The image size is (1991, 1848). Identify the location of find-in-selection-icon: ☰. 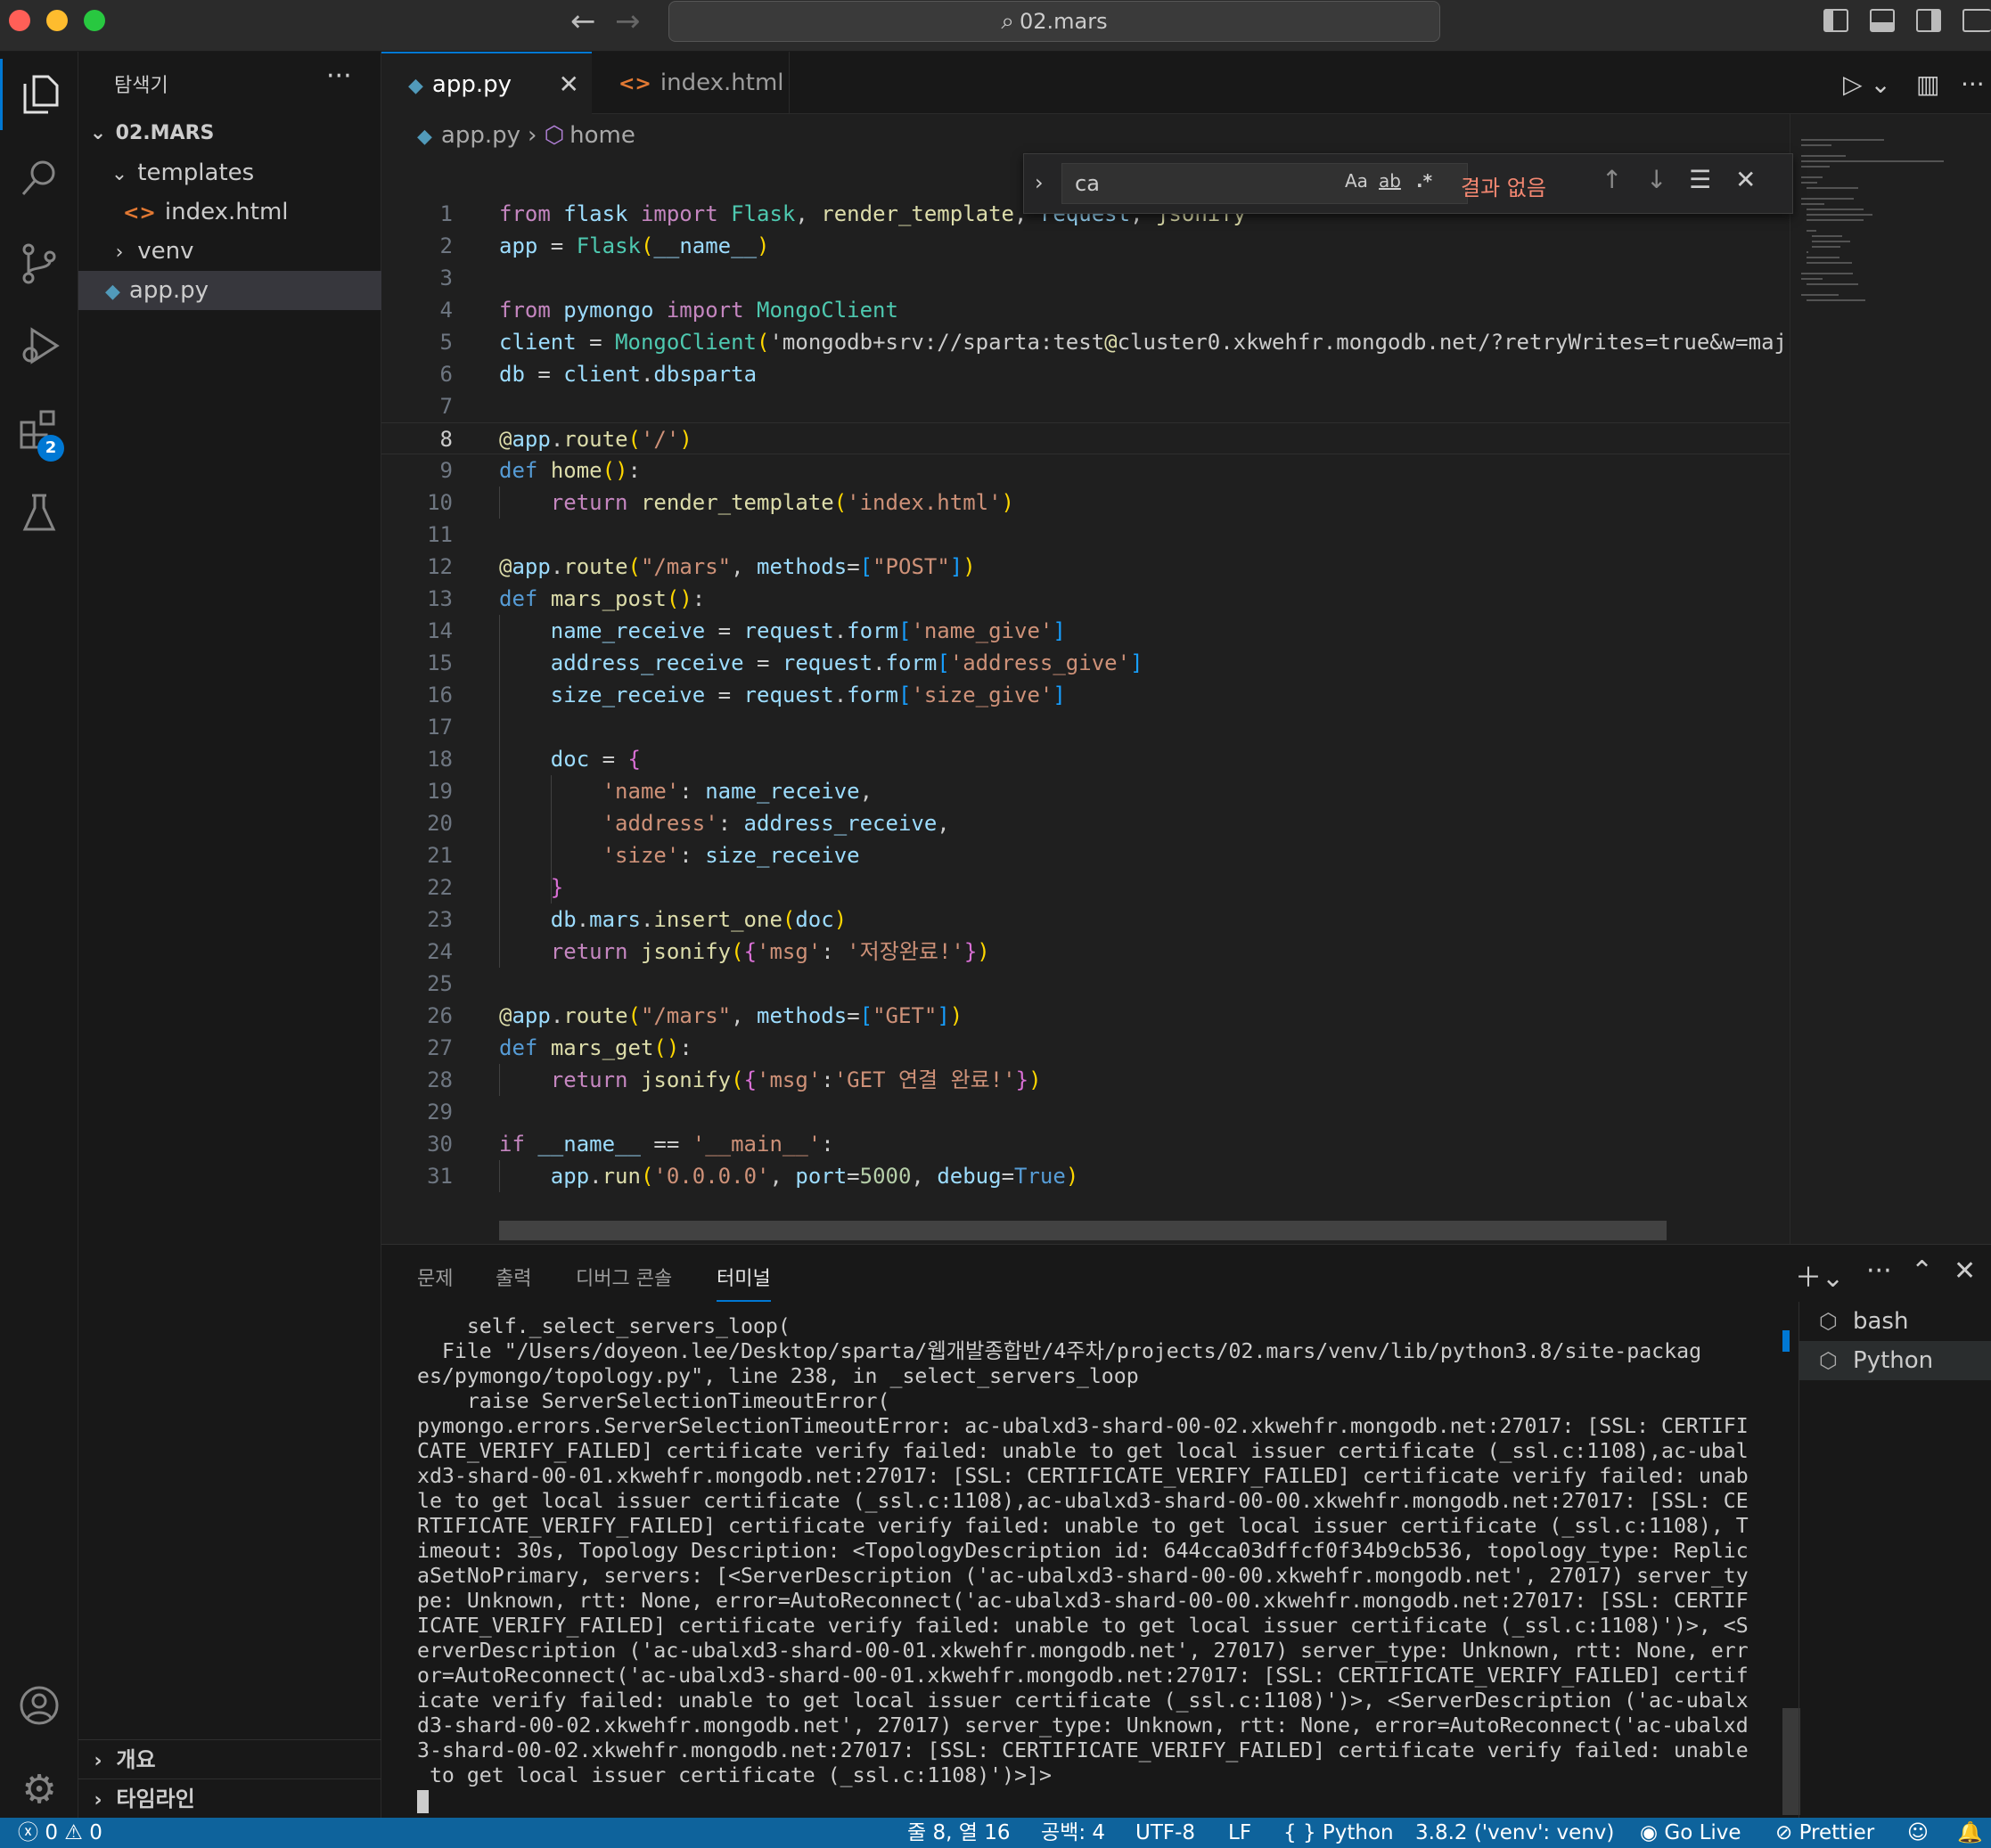
(1700, 179).